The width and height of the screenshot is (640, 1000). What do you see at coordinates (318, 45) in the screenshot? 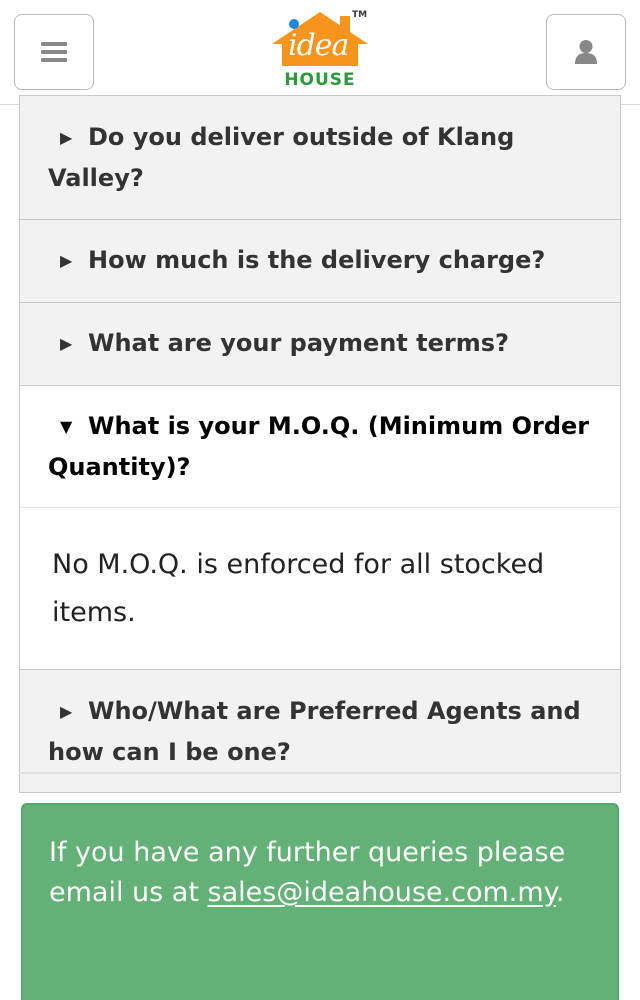
I see `logo-word-idea: idea` at bounding box center [318, 45].